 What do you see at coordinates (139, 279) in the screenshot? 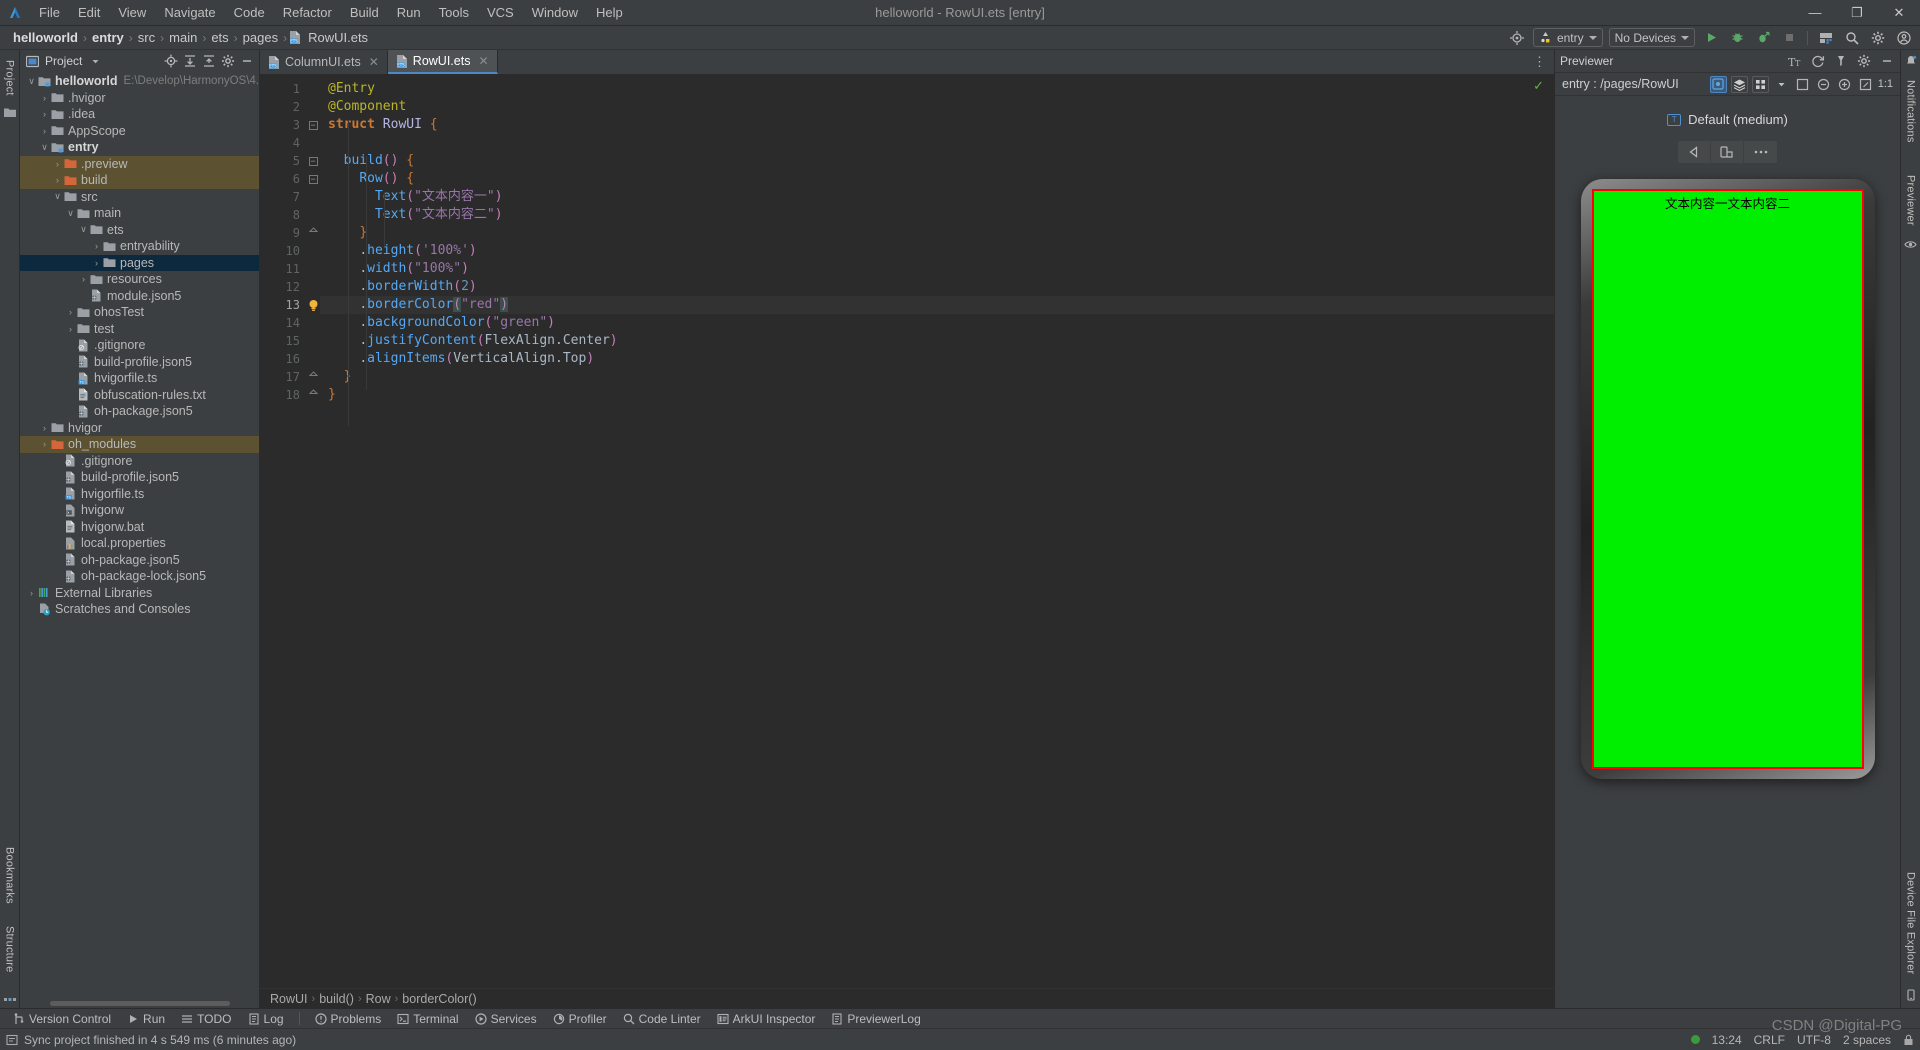
I see `tree-item-resources: › resources` at bounding box center [139, 279].